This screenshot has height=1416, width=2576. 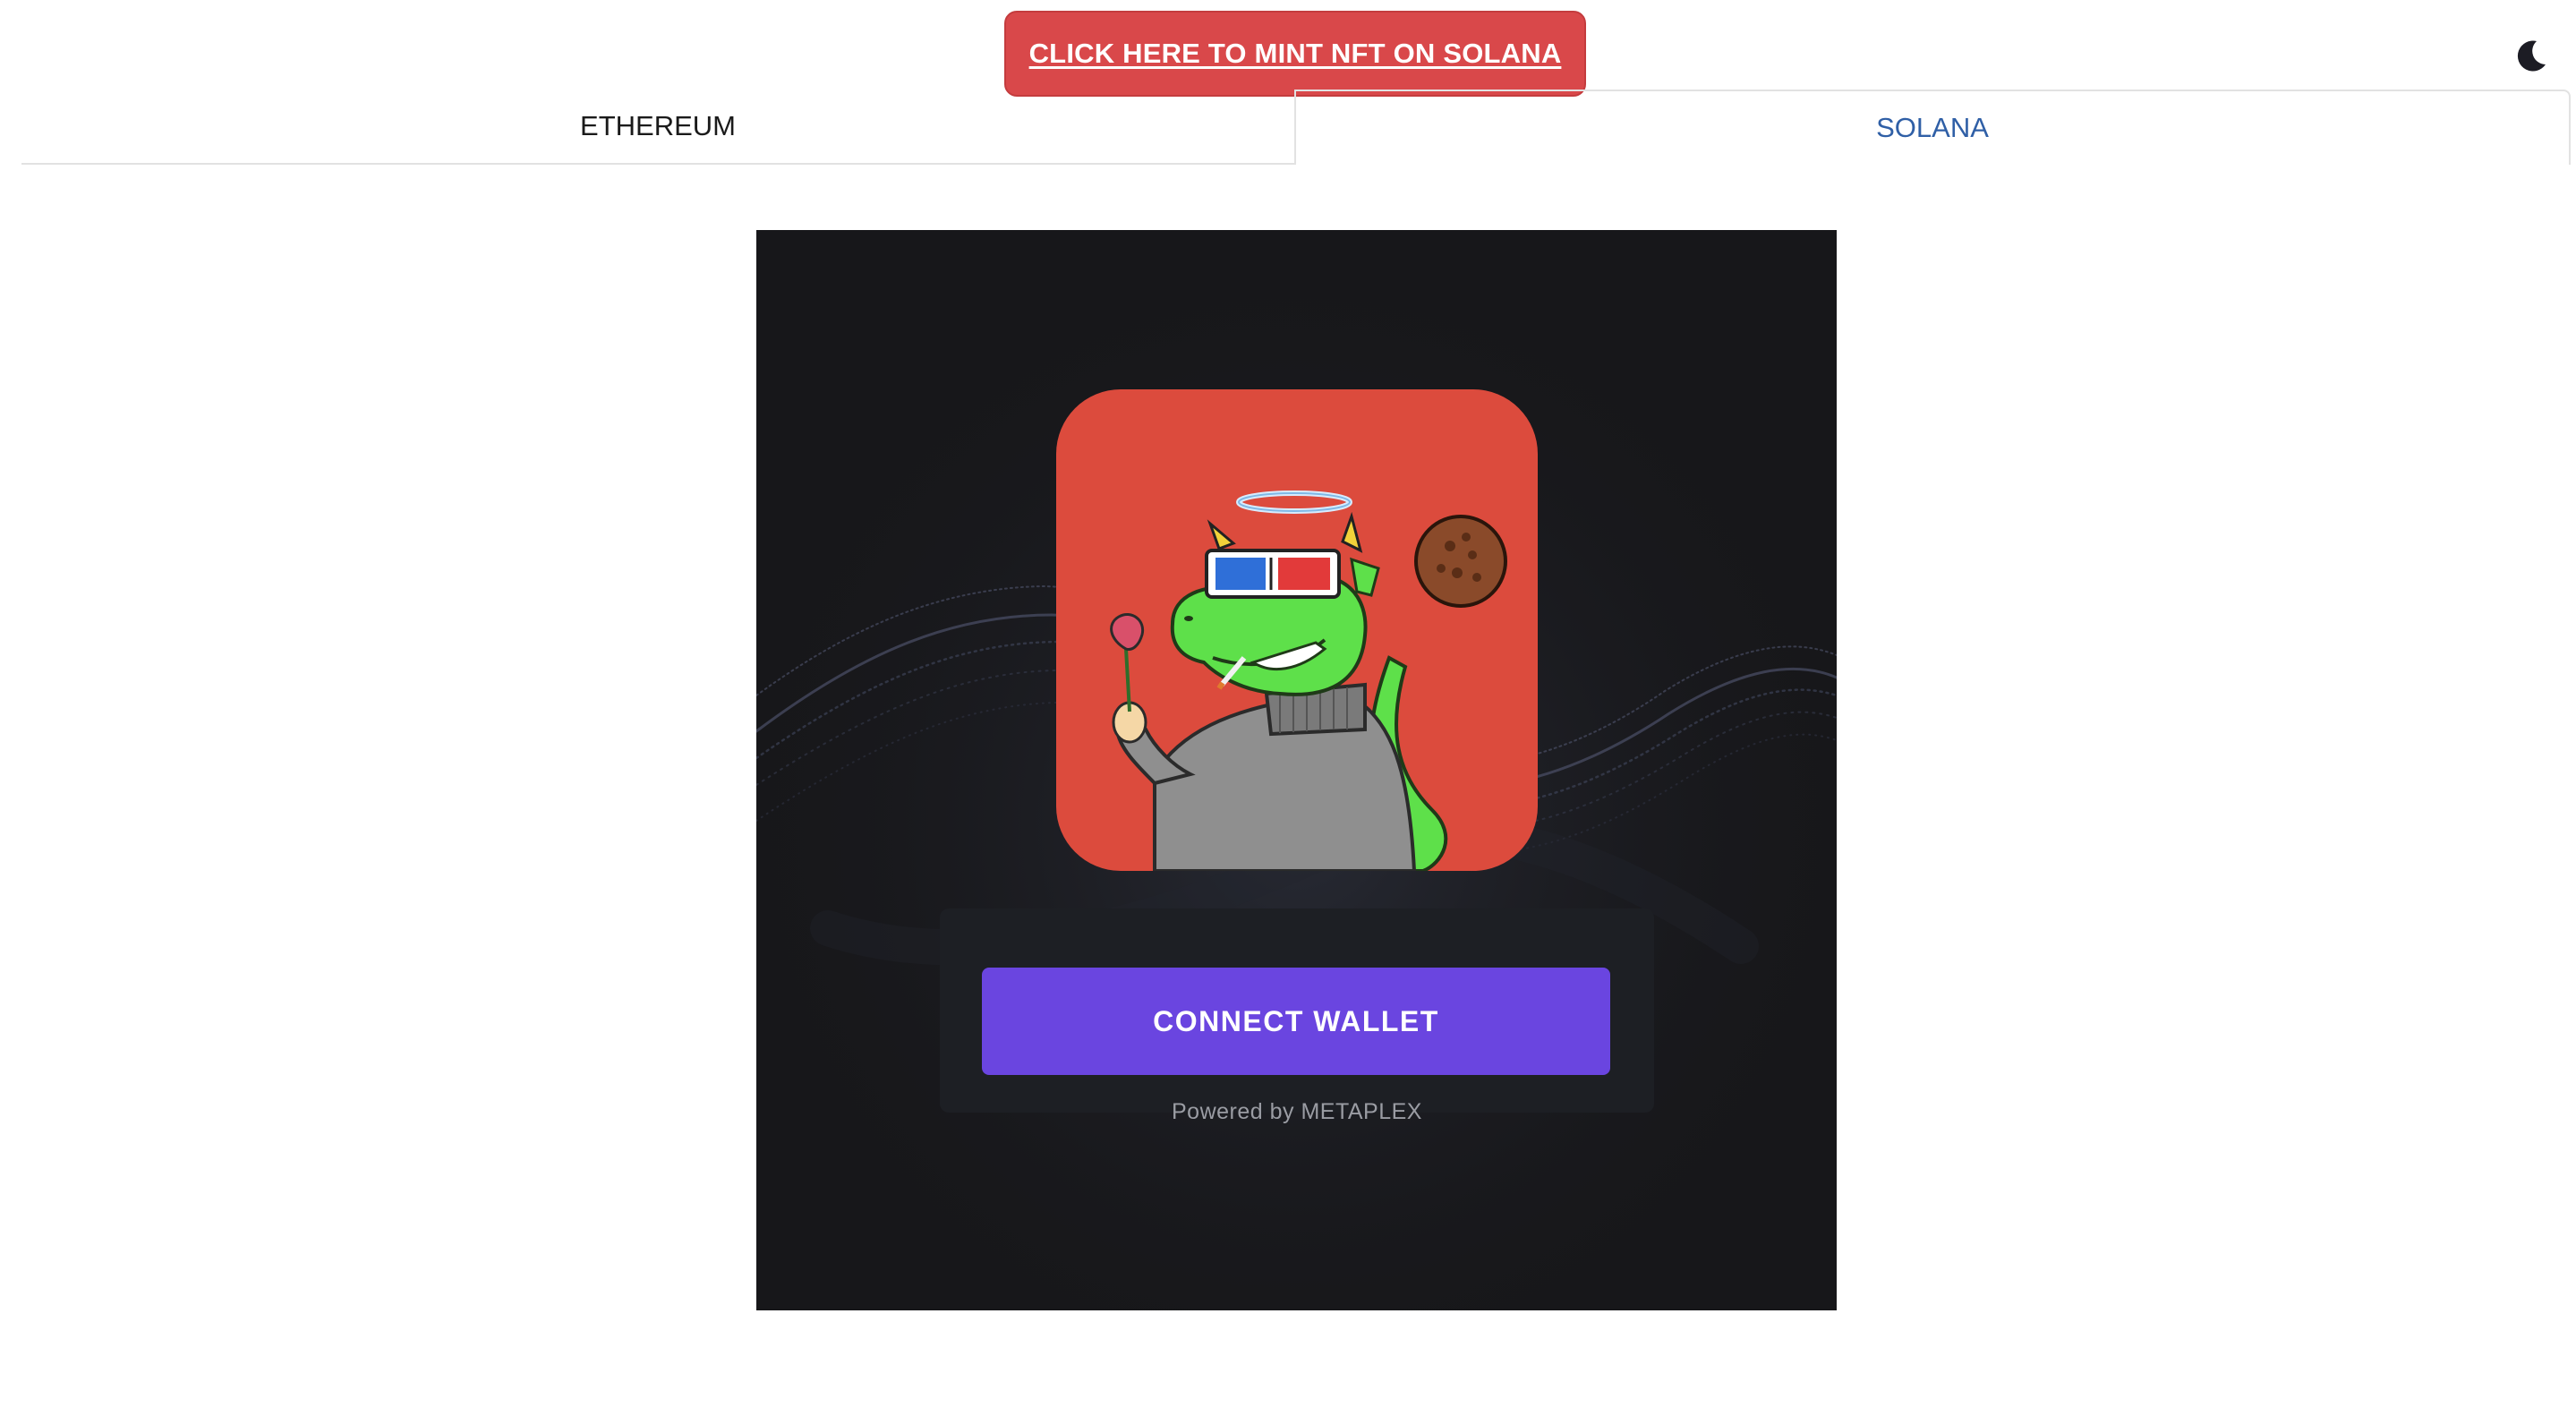 I want to click on tab-ethereum-label: ETHEREUM, so click(x=658, y=125).